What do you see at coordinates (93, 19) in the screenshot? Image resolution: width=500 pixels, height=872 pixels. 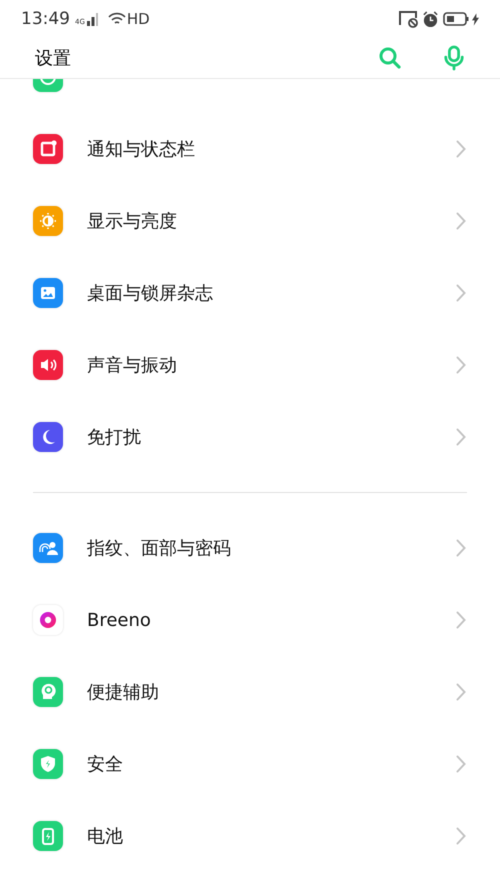 I see `signal-icon` at bounding box center [93, 19].